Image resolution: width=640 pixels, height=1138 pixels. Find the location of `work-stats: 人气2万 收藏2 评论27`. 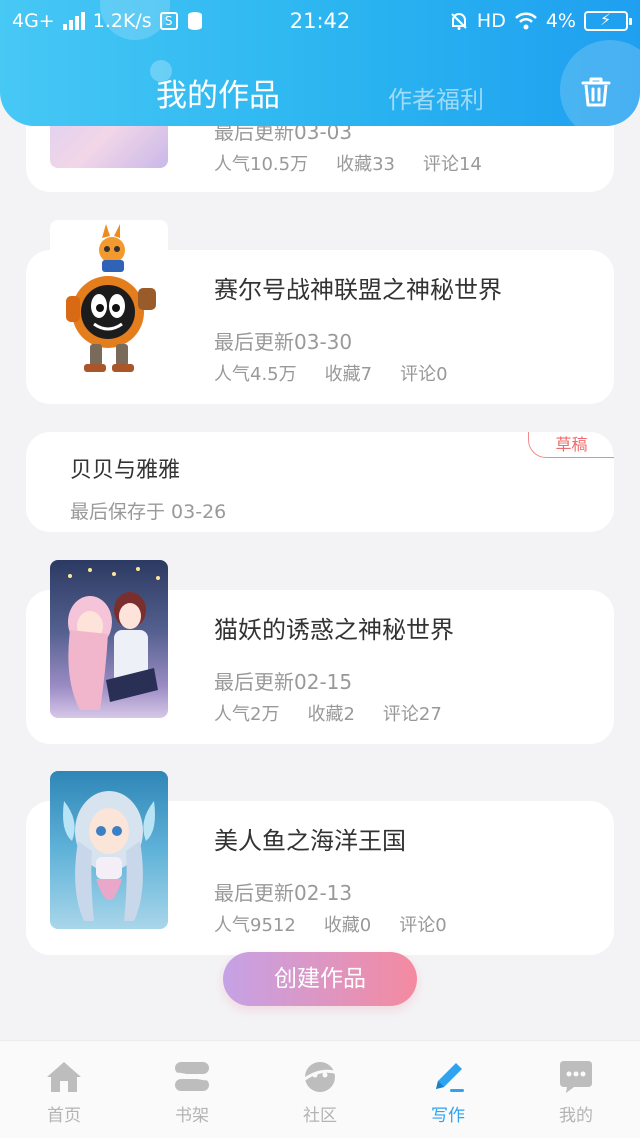

work-stats: 人气2万 收藏2 评论27 is located at coordinates (342, 713).